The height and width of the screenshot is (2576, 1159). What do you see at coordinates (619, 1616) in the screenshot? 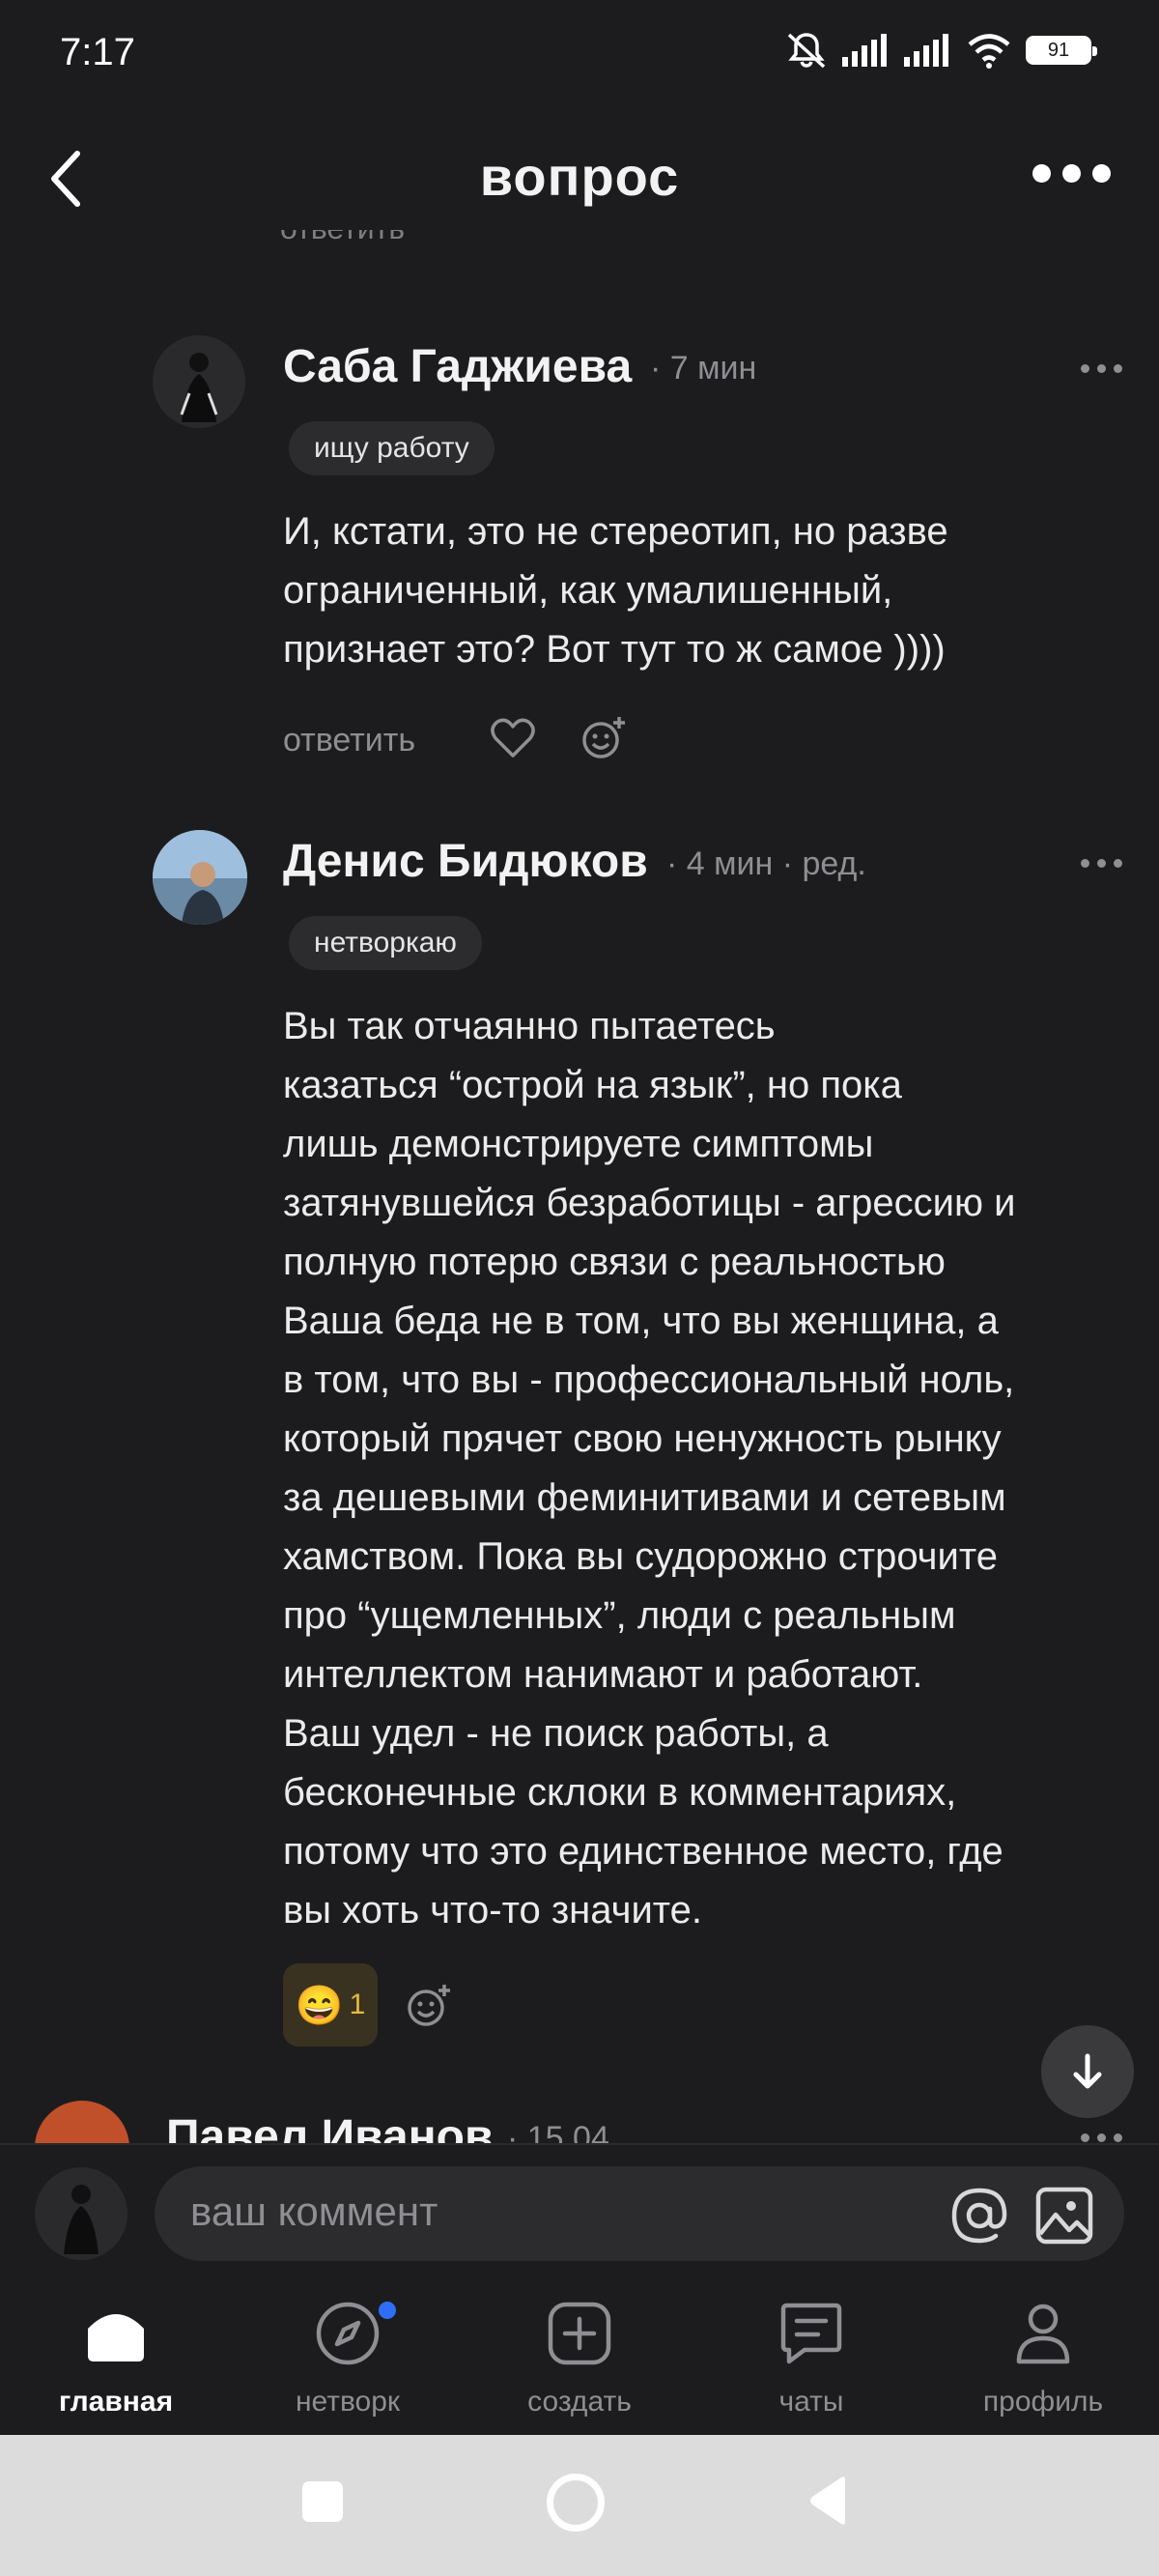
I see `comment-line: про “ущемленных”, люди с реальным` at bounding box center [619, 1616].